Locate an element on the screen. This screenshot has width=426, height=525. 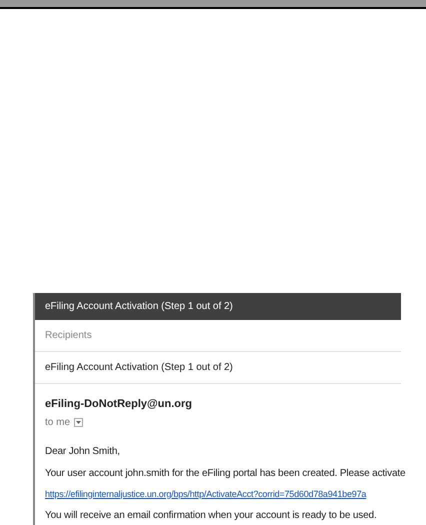
body-text: You will receive an email confirmation when your account is ready to be used. is located at coordinates (211, 516).